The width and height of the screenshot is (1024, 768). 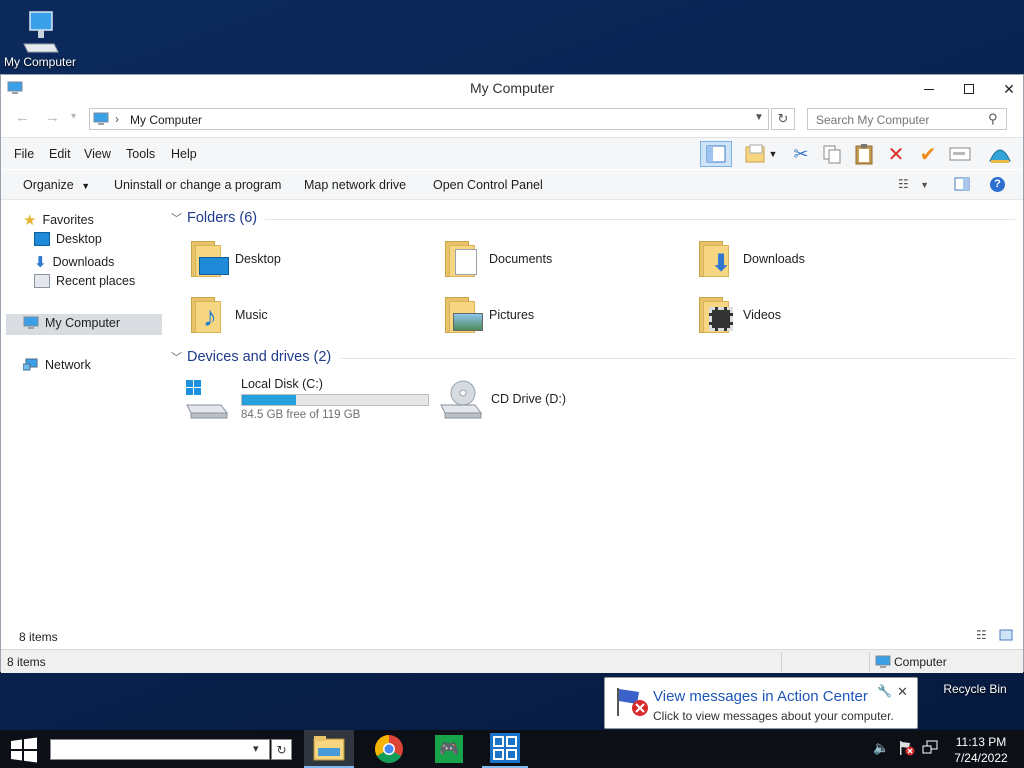 I want to click on folder-label: Documents, so click(x=521, y=259).